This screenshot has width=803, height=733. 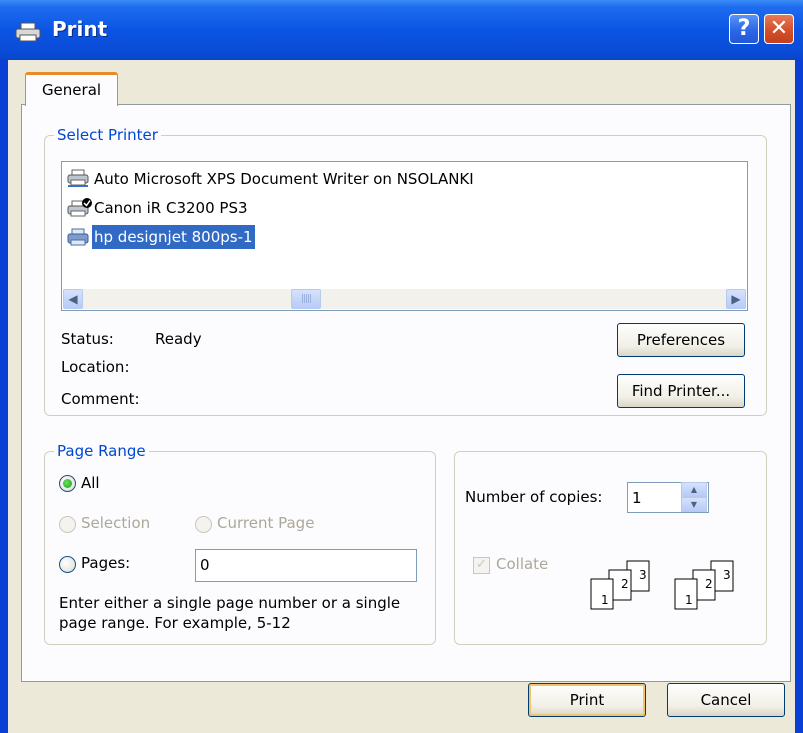 What do you see at coordinates (80, 29) in the screenshot?
I see `window-title: Print` at bounding box center [80, 29].